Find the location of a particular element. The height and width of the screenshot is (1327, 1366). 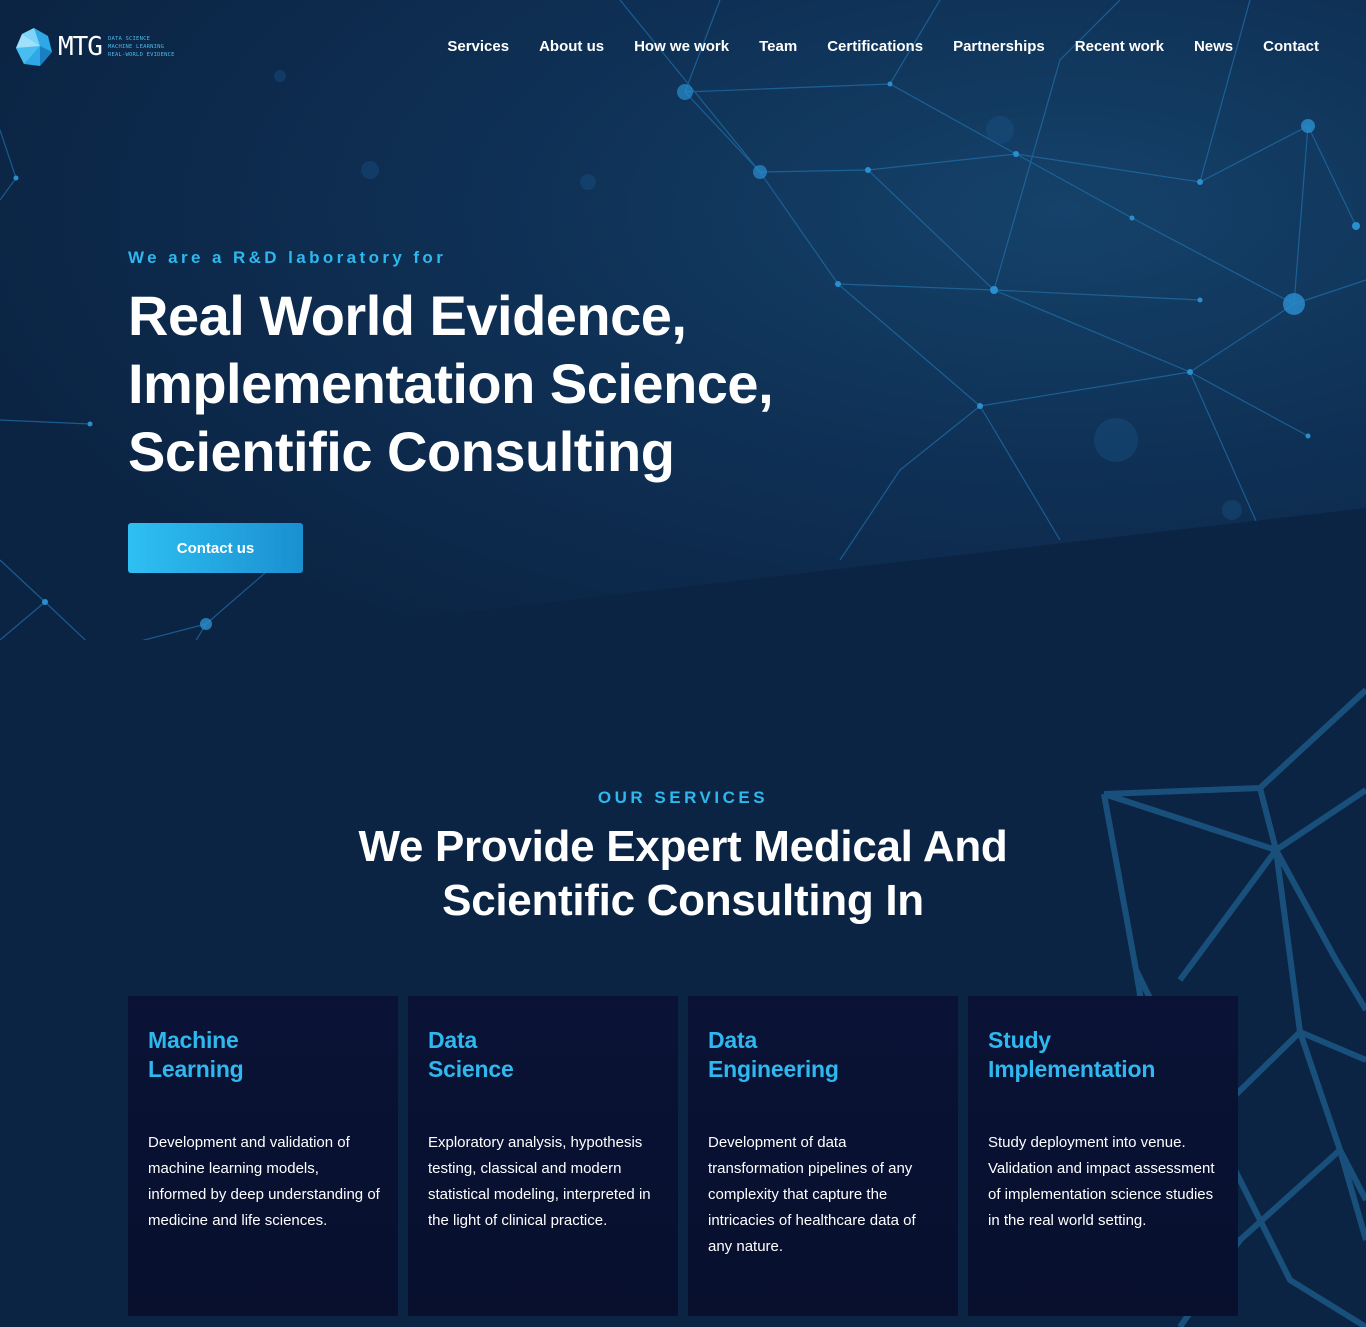

brand-name: MTG is located at coordinates (80, 47).